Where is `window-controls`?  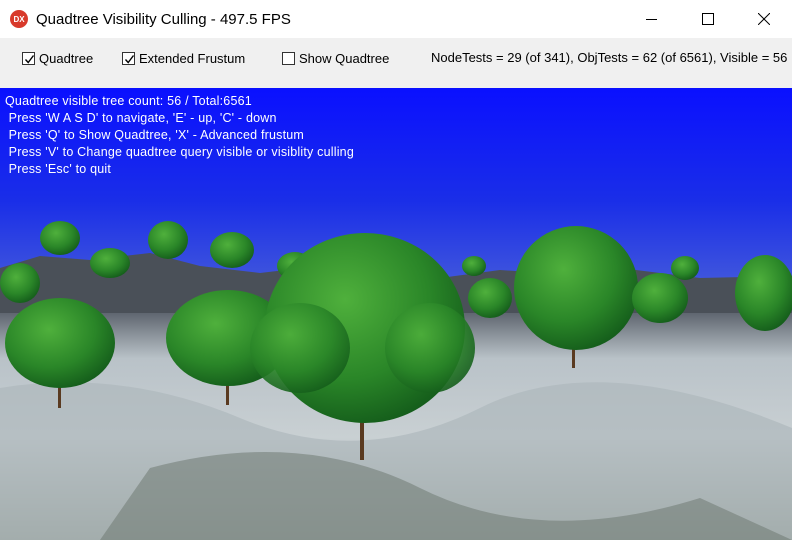
window-controls is located at coordinates (708, 19).